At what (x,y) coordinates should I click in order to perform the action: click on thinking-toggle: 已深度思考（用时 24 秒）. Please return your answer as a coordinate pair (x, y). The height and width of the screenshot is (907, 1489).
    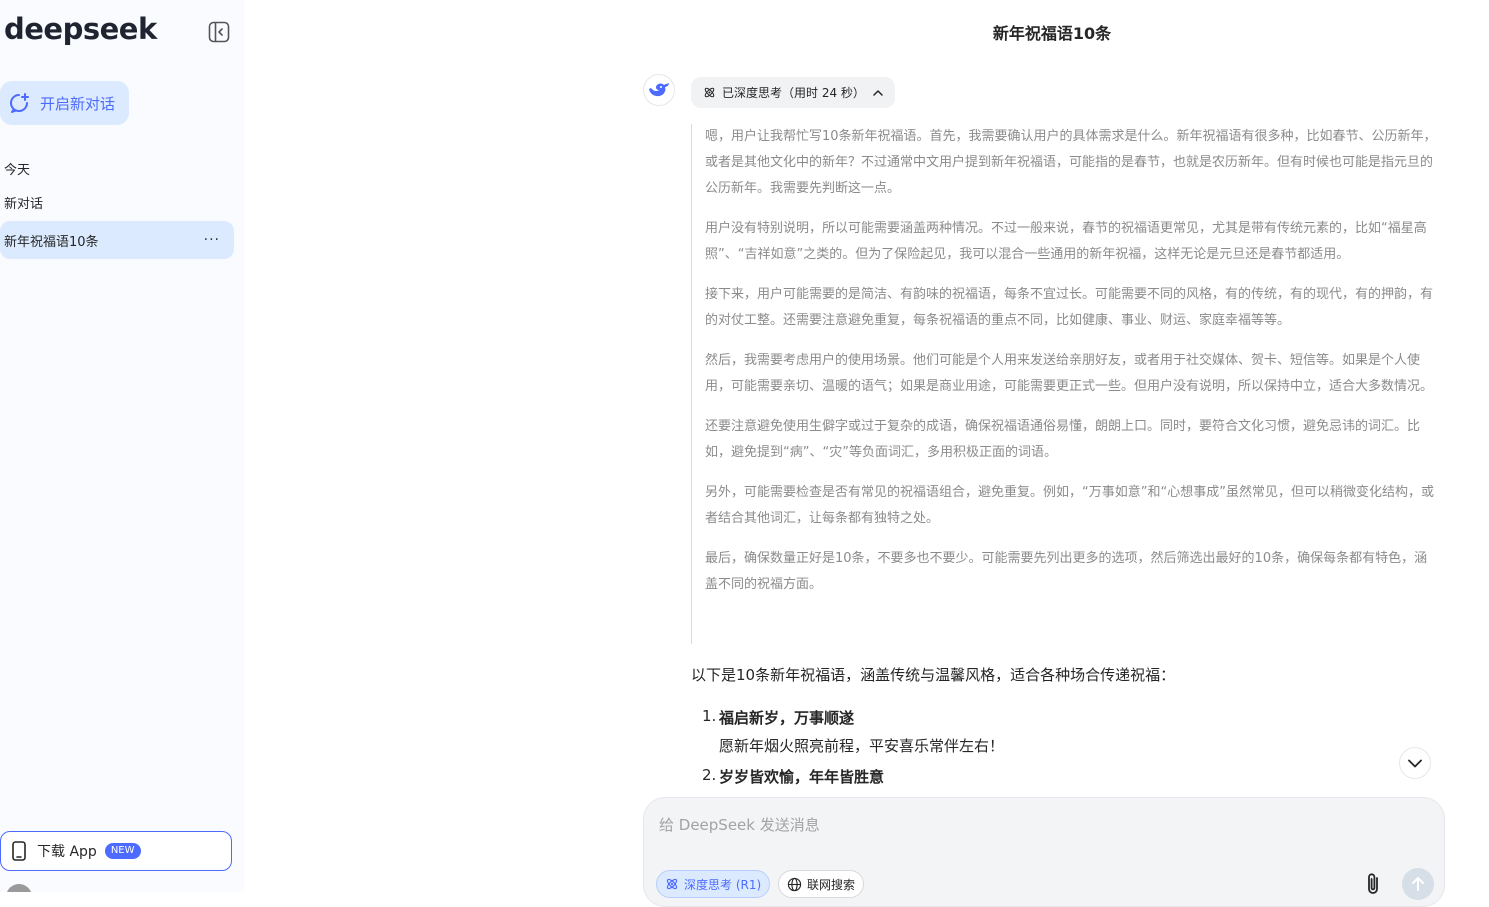
    Looking at the image, I should click on (793, 92).